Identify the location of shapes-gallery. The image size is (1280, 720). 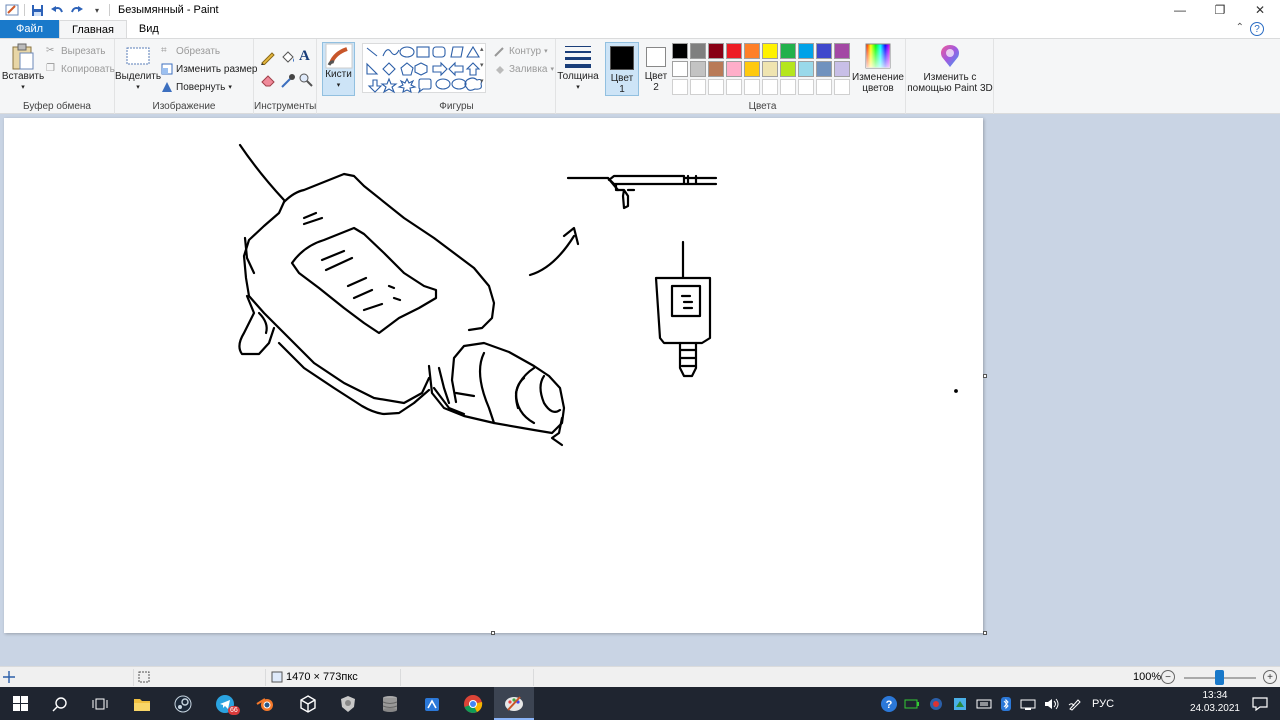
(424, 68).